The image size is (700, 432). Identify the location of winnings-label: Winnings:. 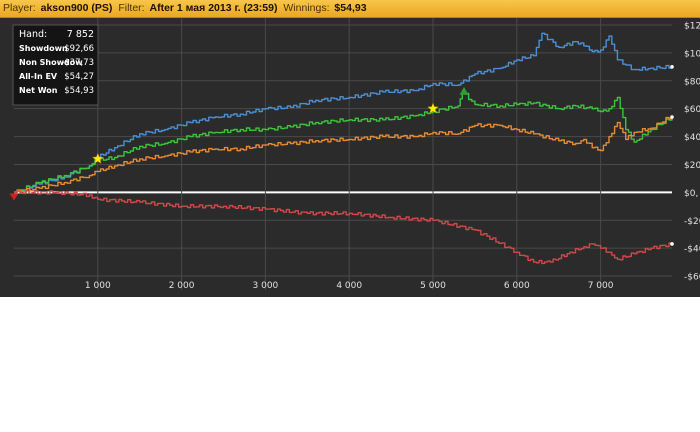
(306, 8).